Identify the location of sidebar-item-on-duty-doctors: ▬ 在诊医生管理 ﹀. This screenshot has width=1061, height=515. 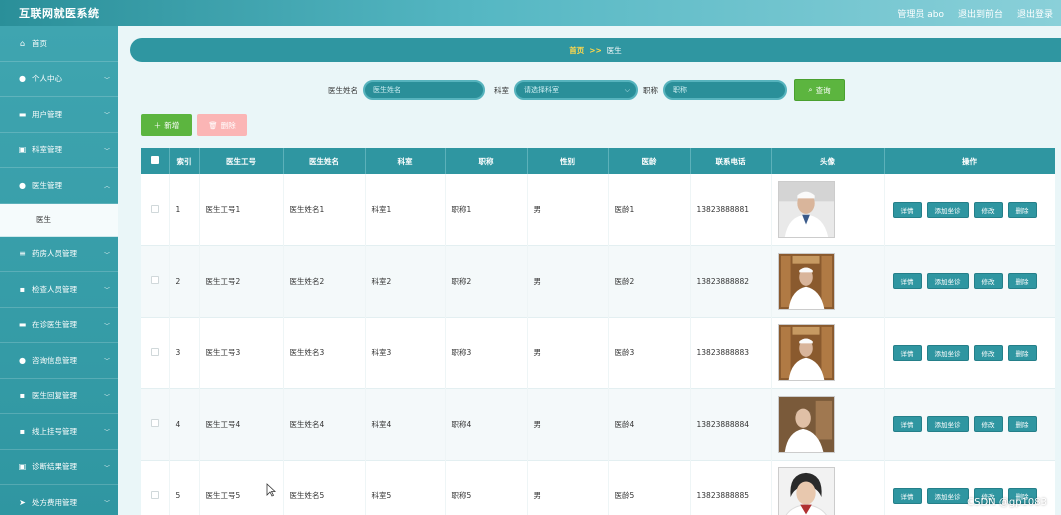
(59, 325).